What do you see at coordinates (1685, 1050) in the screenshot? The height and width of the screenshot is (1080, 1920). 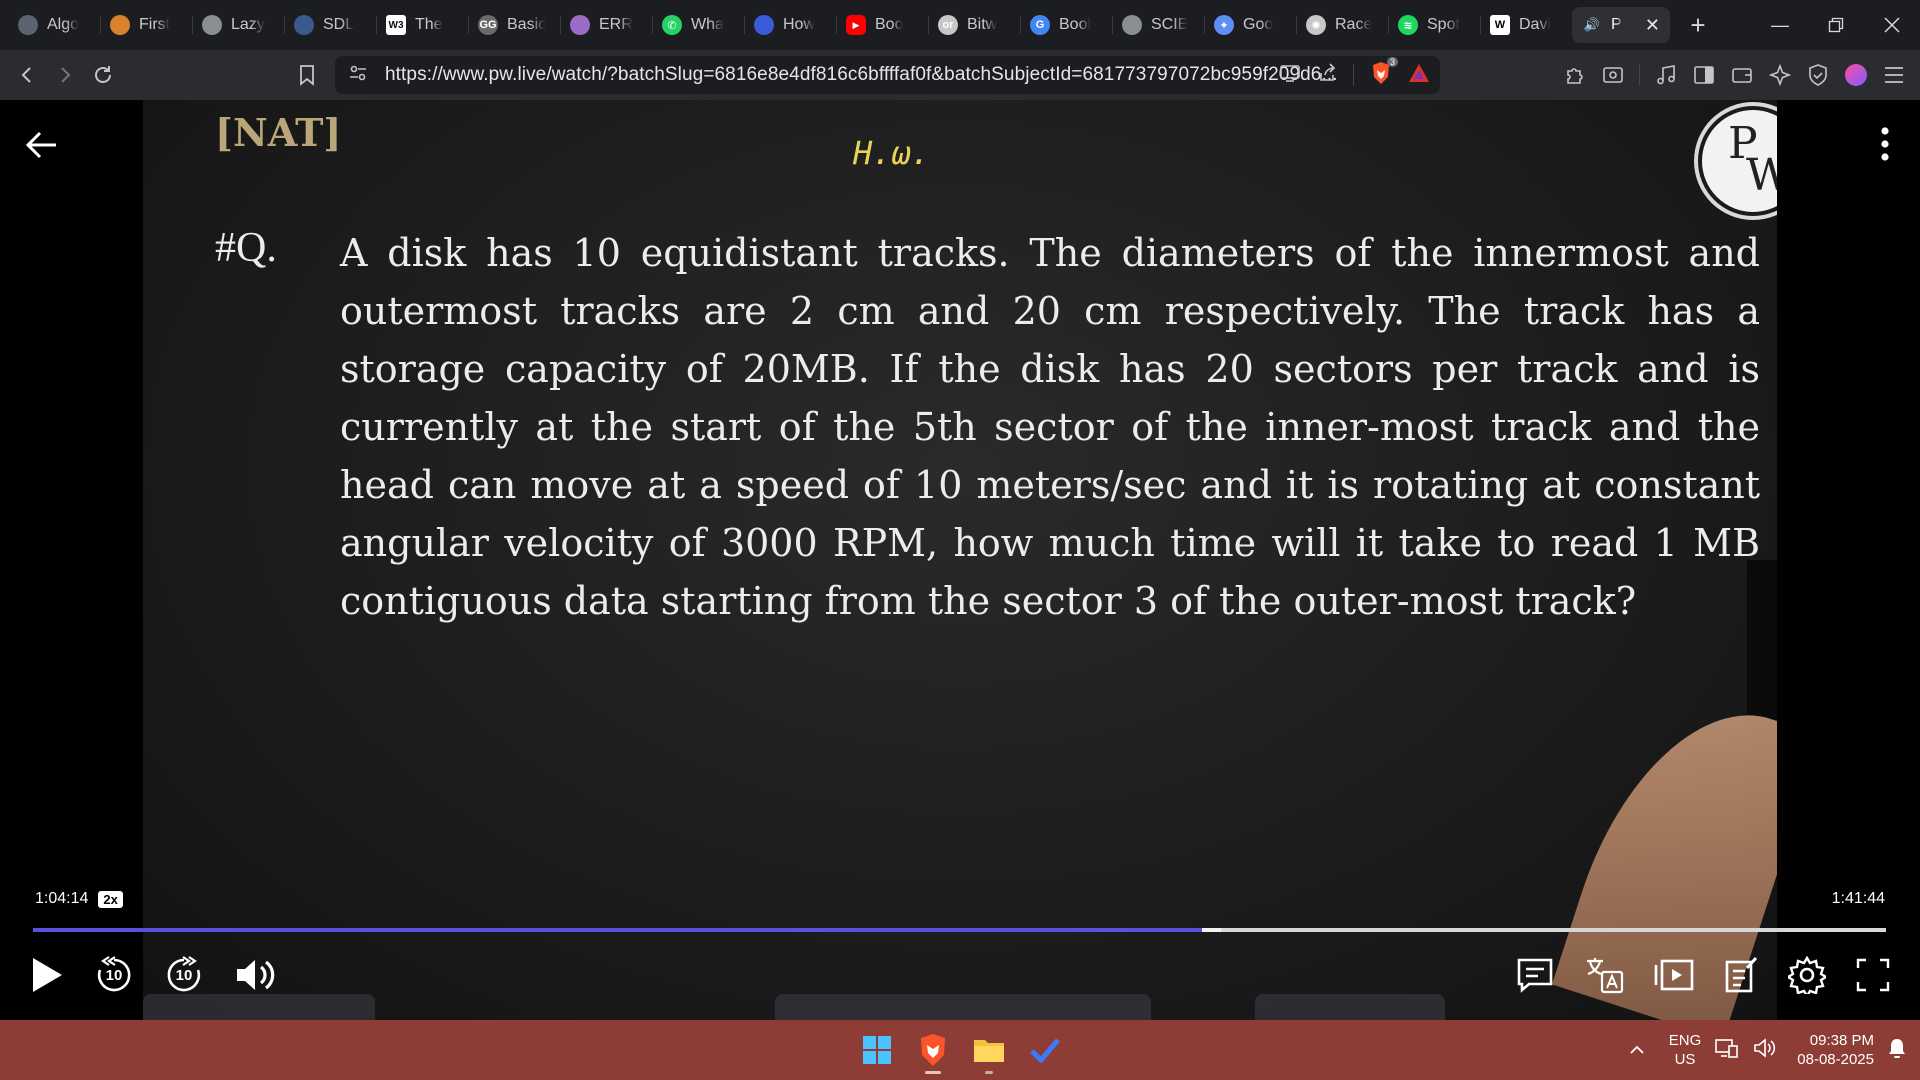 I see `input-language: ENG US` at bounding box center [1685, 1050].